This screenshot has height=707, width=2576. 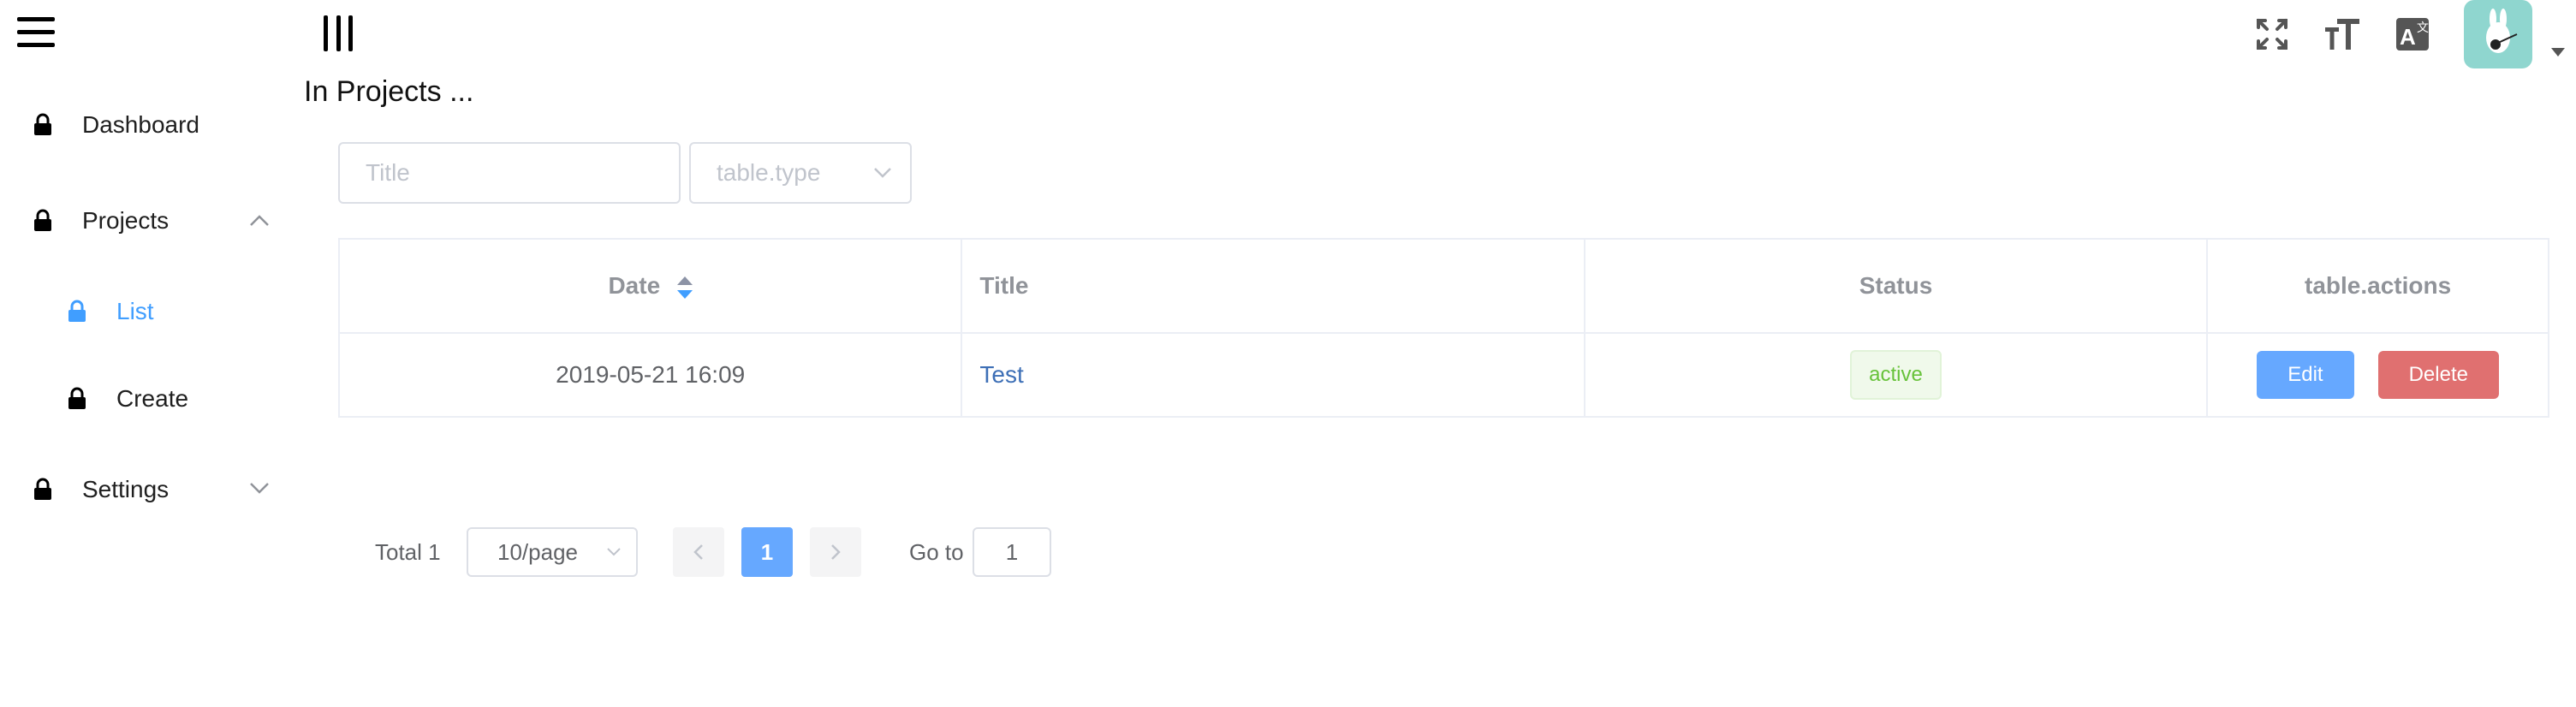 I want to click on sidebar-item-list: List, so click(x=110, y=311).